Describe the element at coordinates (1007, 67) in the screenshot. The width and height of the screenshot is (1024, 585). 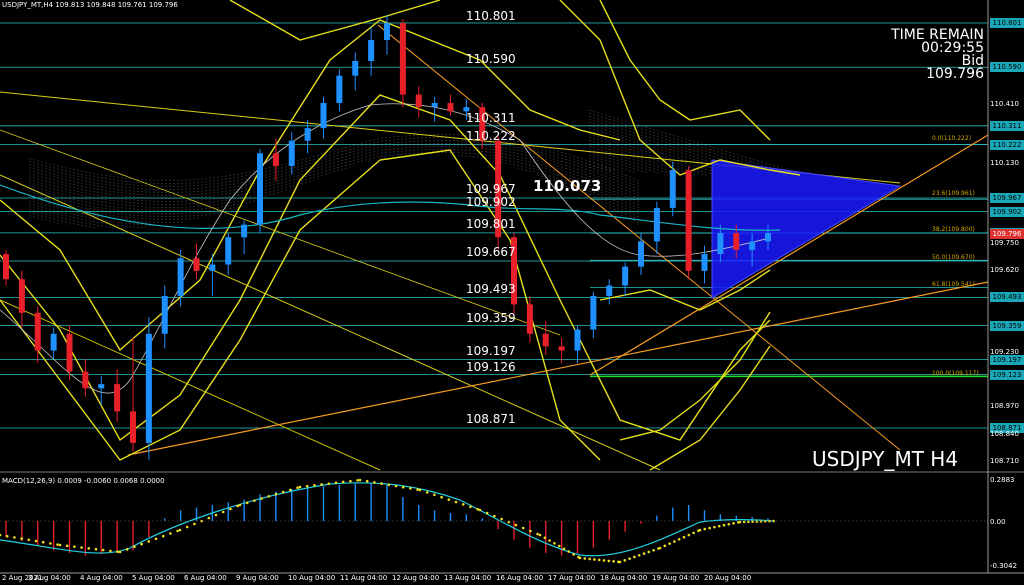
I see `price-tick: 110.590` at that location.